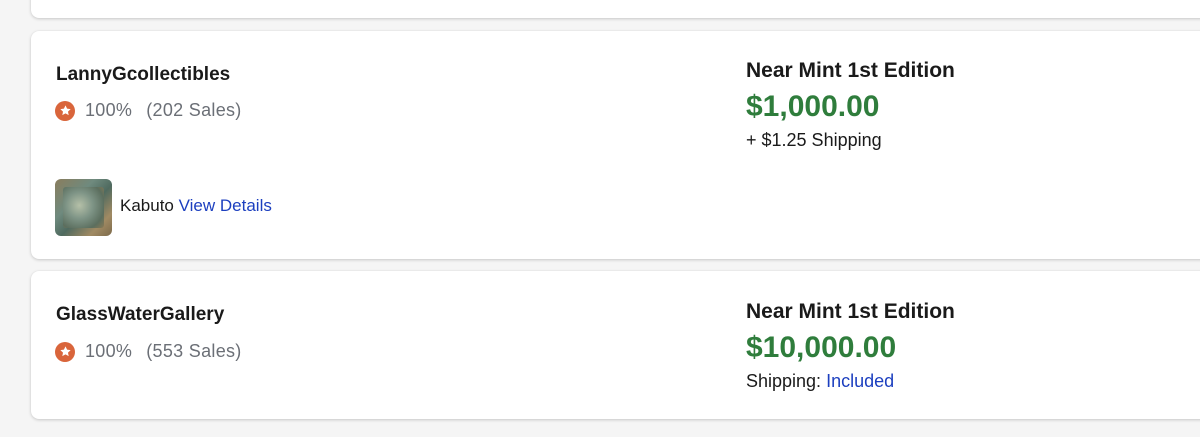 The image size is (1200, 437). Describe the element at coordinates (821, 347) in the screenshot. I see `price: $10,000.00` at that location.